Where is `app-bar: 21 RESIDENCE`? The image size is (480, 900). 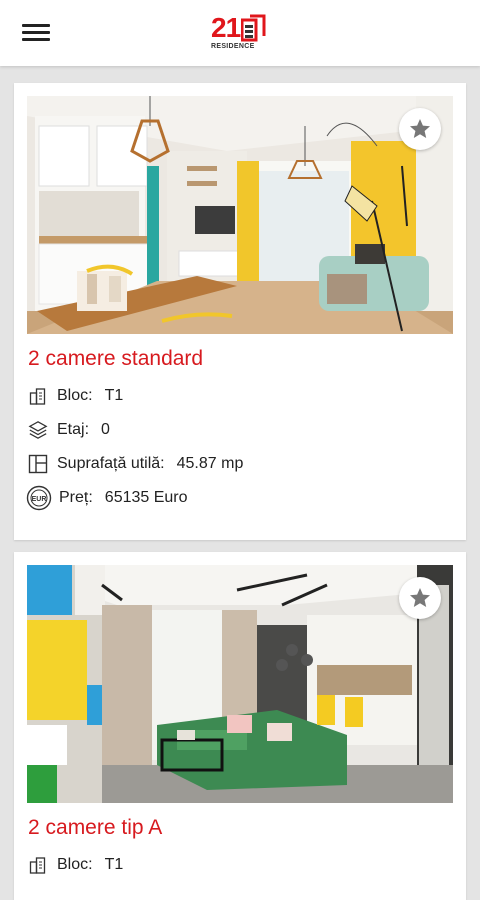 app-bar: 21 RESIDENCE is located at coordinates (240, 33).